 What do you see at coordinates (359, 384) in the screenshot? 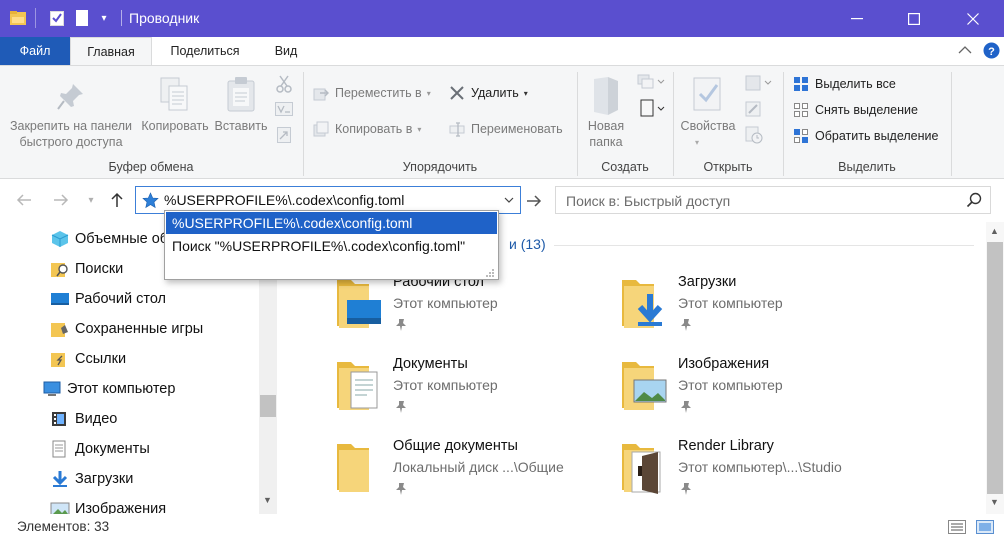
I see `documents-folder-icon` at bounding box center [359, 384].